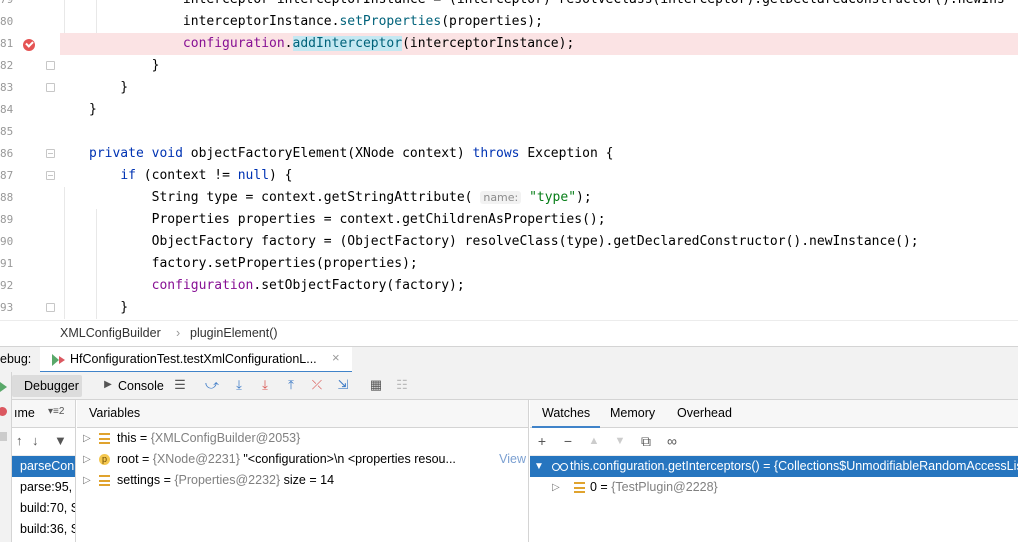 Image resolution: width=1018 pixels, height=542 pixels. I want to click on tab-overhead: Overhead, so click(704, 413).